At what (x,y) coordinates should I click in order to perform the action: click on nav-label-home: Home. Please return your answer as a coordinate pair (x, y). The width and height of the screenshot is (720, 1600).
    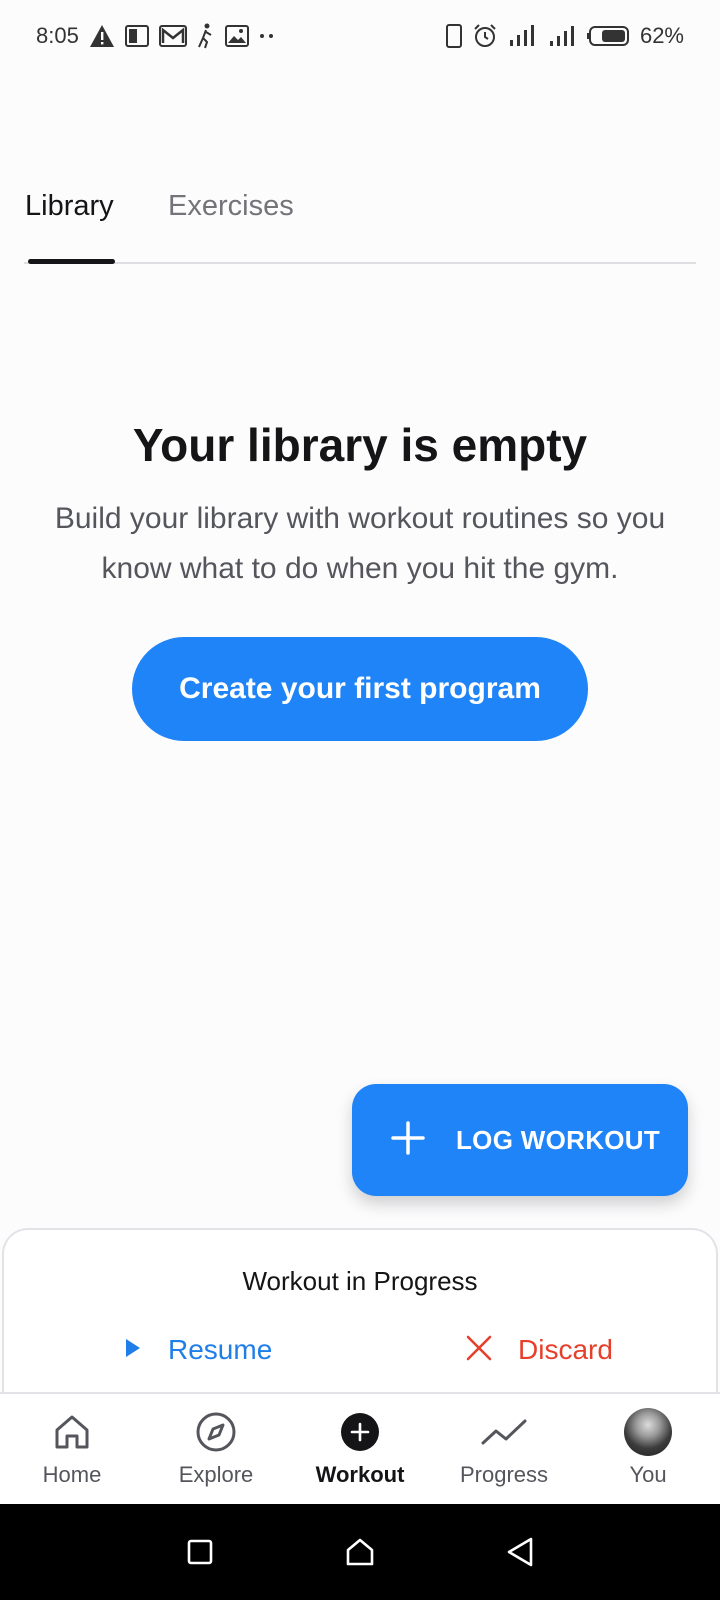
    Looking at the image, I should click on (72, 1474).